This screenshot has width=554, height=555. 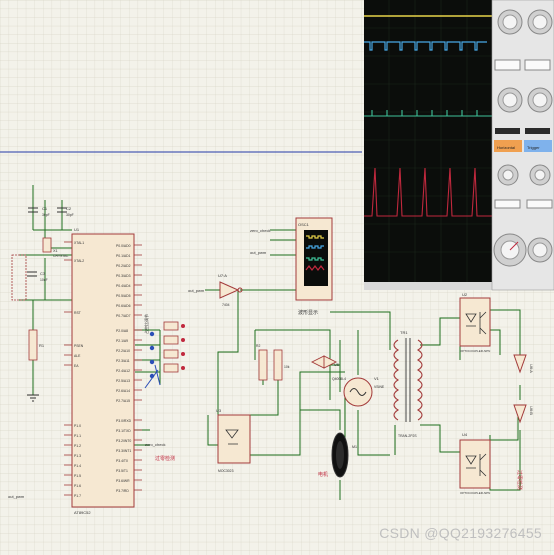 I want to click on mcu-pin-label: P2.5/A13, so click(x=123, y=381).